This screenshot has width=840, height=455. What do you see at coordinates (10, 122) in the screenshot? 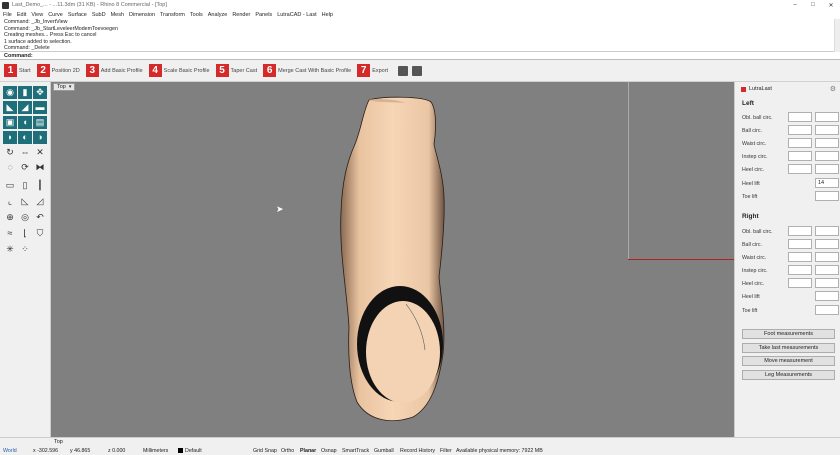
I see `box-icon: ▣` at bounding box center [10, 122].